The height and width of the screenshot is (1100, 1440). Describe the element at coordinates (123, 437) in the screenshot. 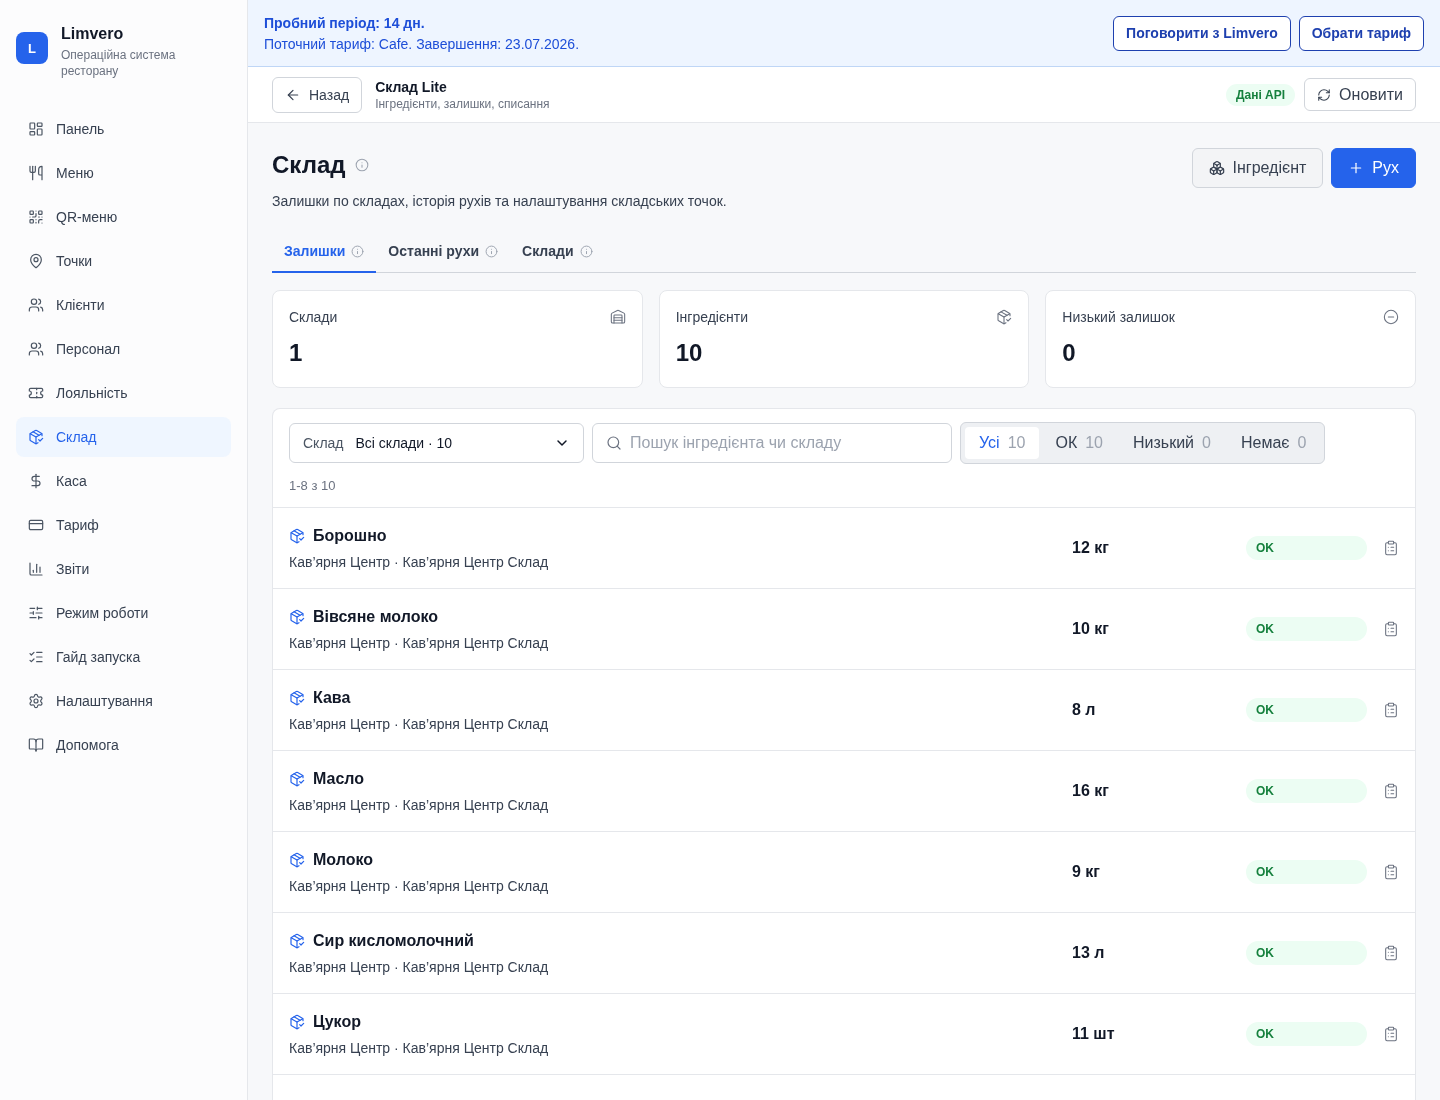

I see `sidebar-item: Склад` at that location.